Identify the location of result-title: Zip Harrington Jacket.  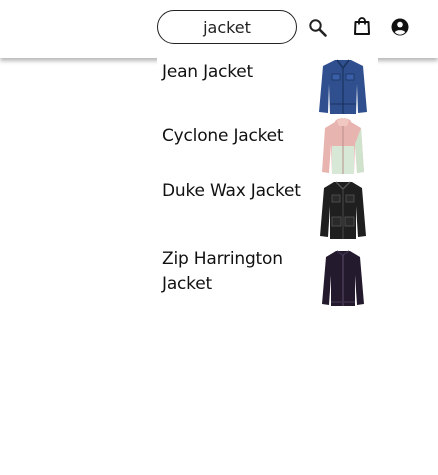
(232, 272).